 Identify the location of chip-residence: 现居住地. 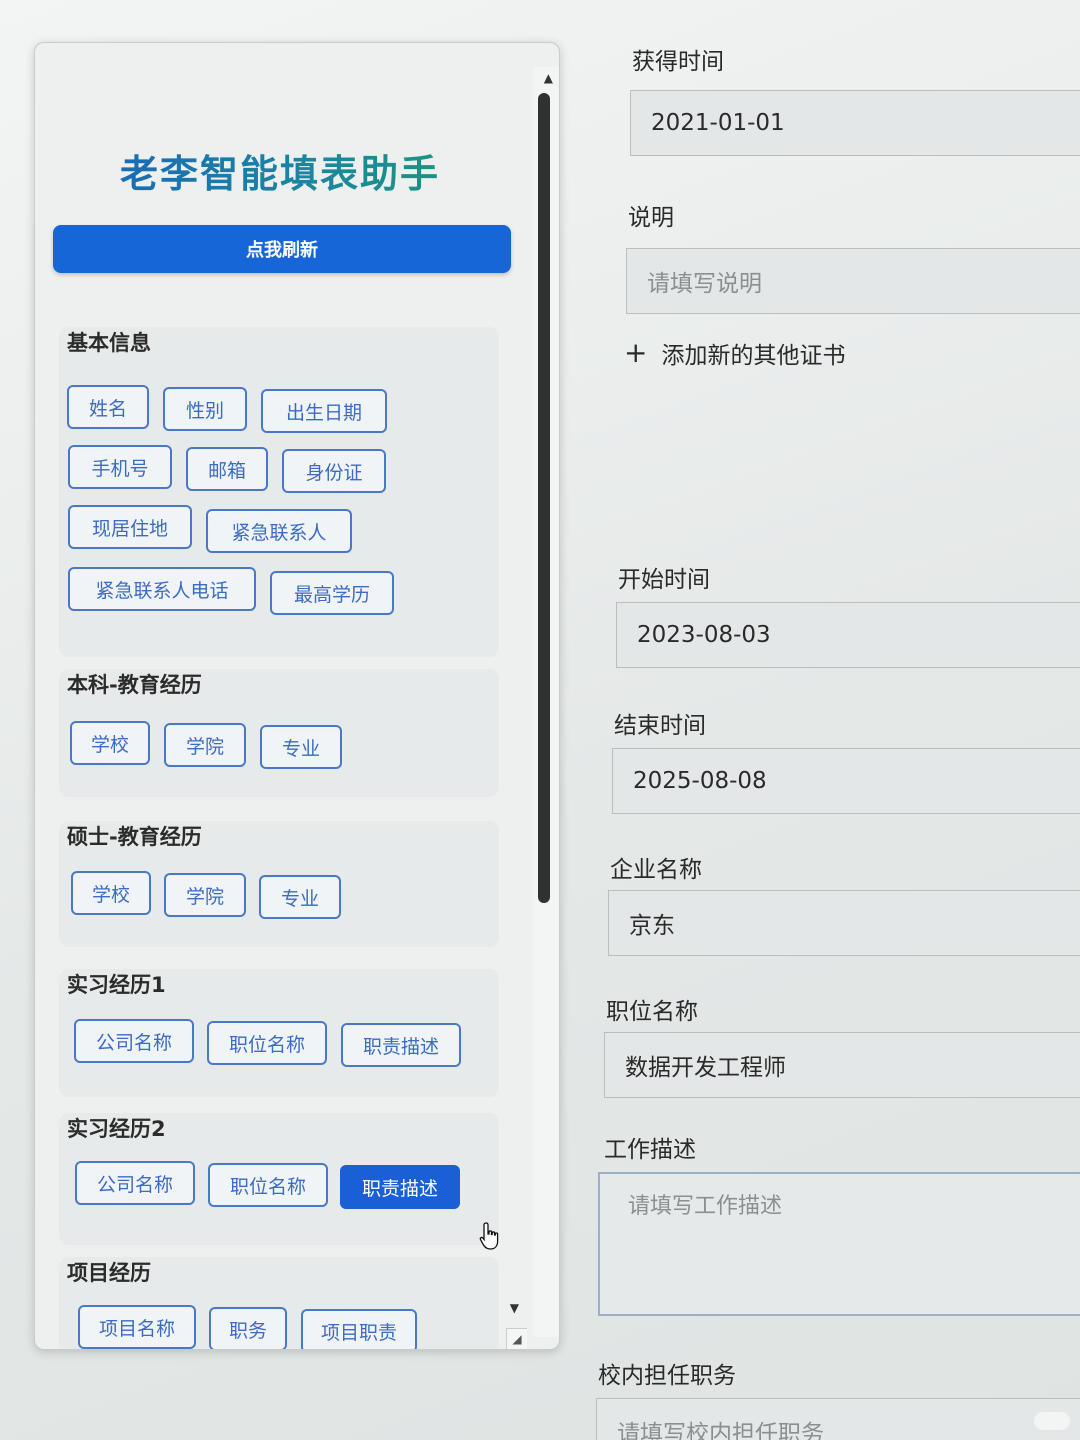
(130, 527).